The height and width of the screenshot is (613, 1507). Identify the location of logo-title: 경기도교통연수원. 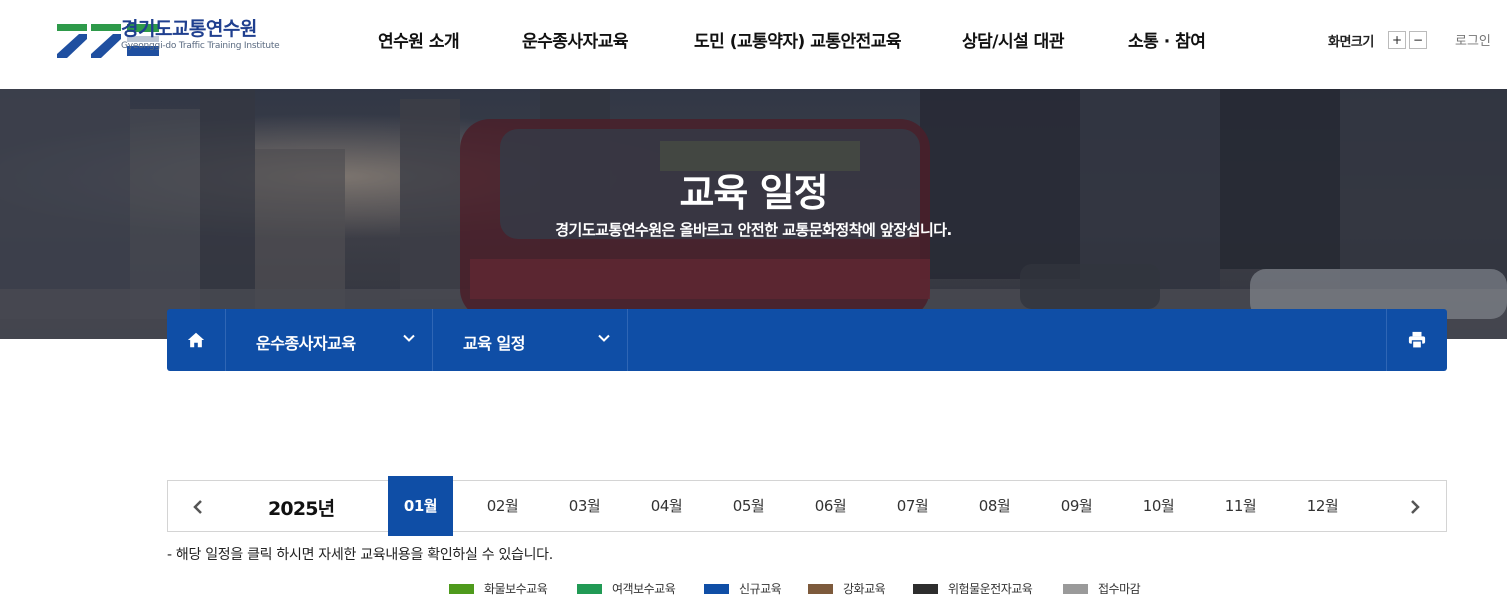
(189, 29).